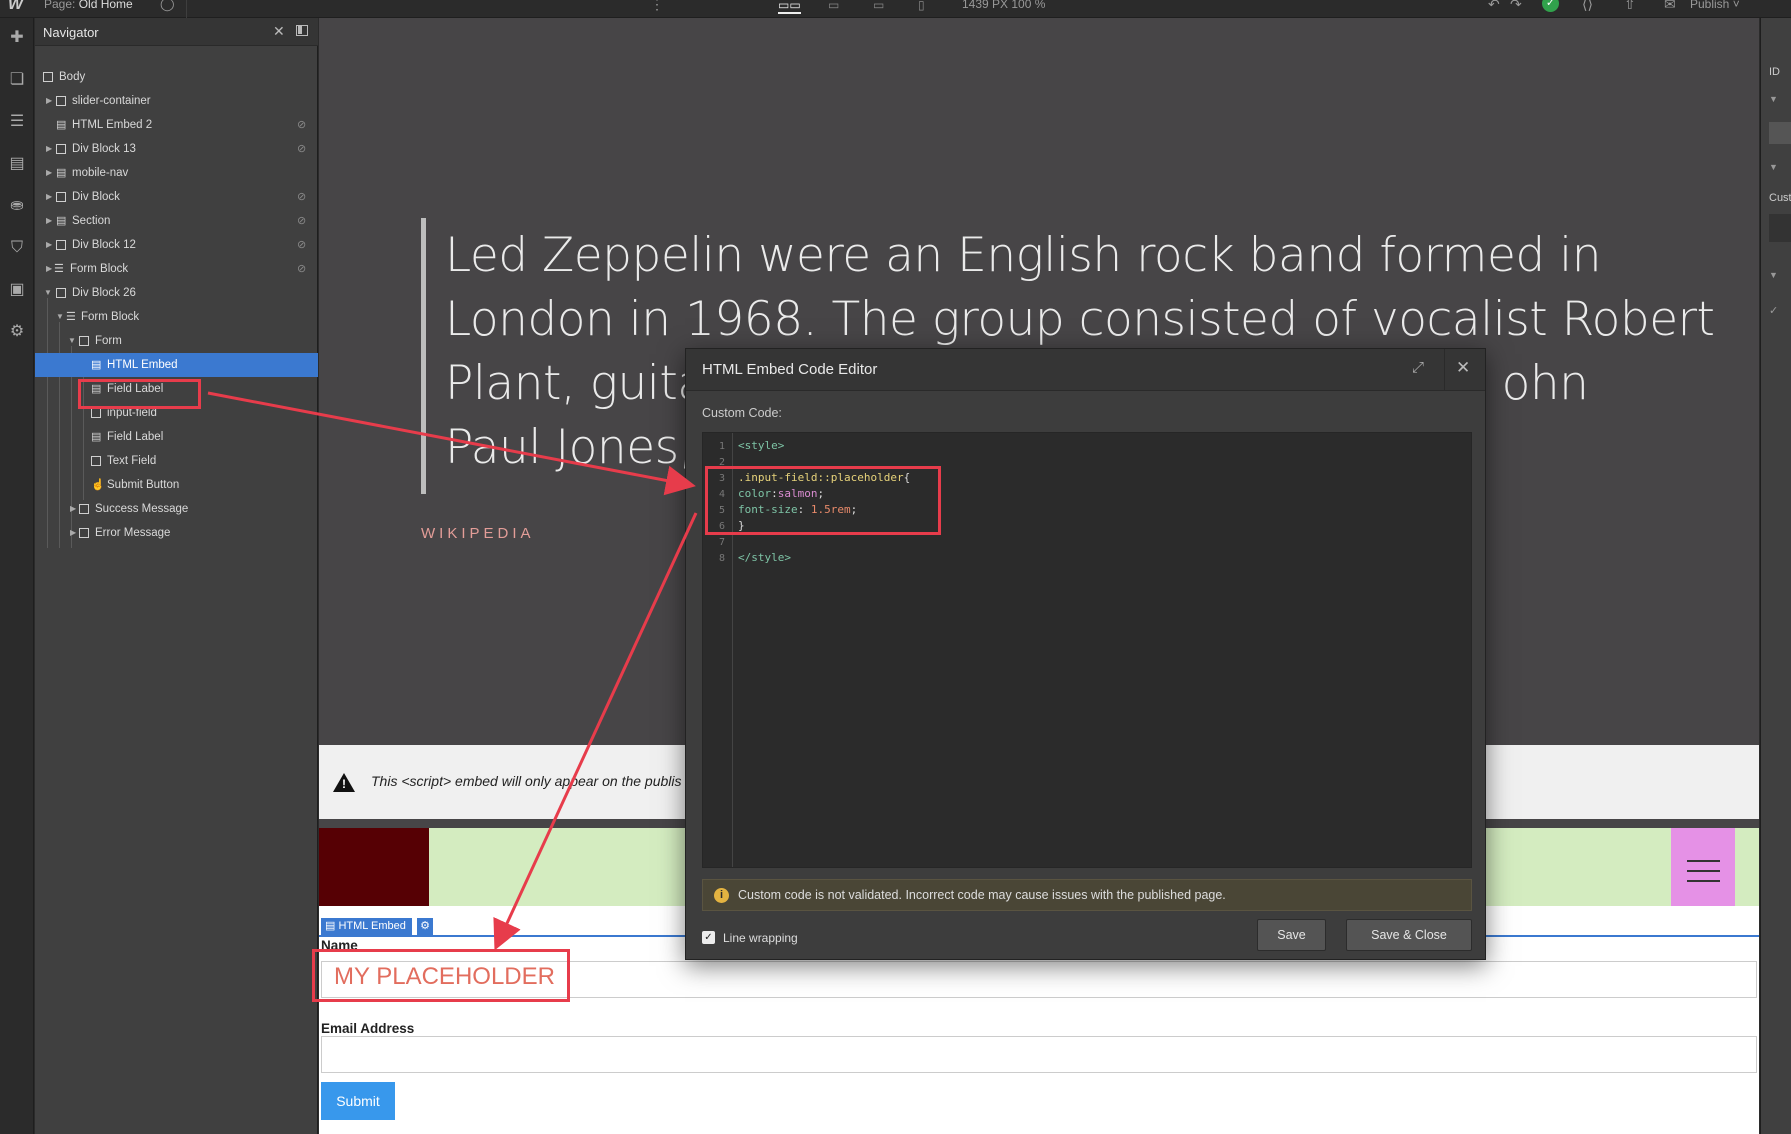  Describe the element at coordinates (1039, 1054) in the screenshot. I see `email-input` at that location.